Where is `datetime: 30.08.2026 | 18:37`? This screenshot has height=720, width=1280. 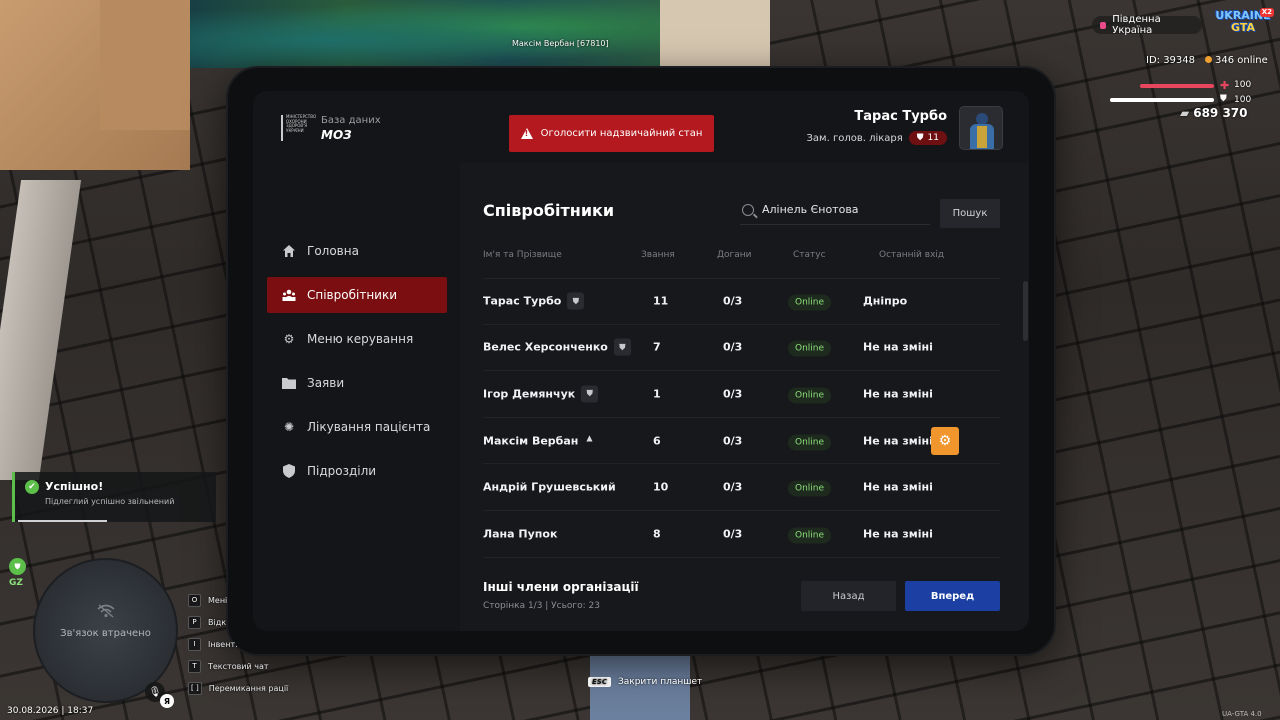
datetime: 30.08.2026 | 18:37 is located at coordinates (50, 711).